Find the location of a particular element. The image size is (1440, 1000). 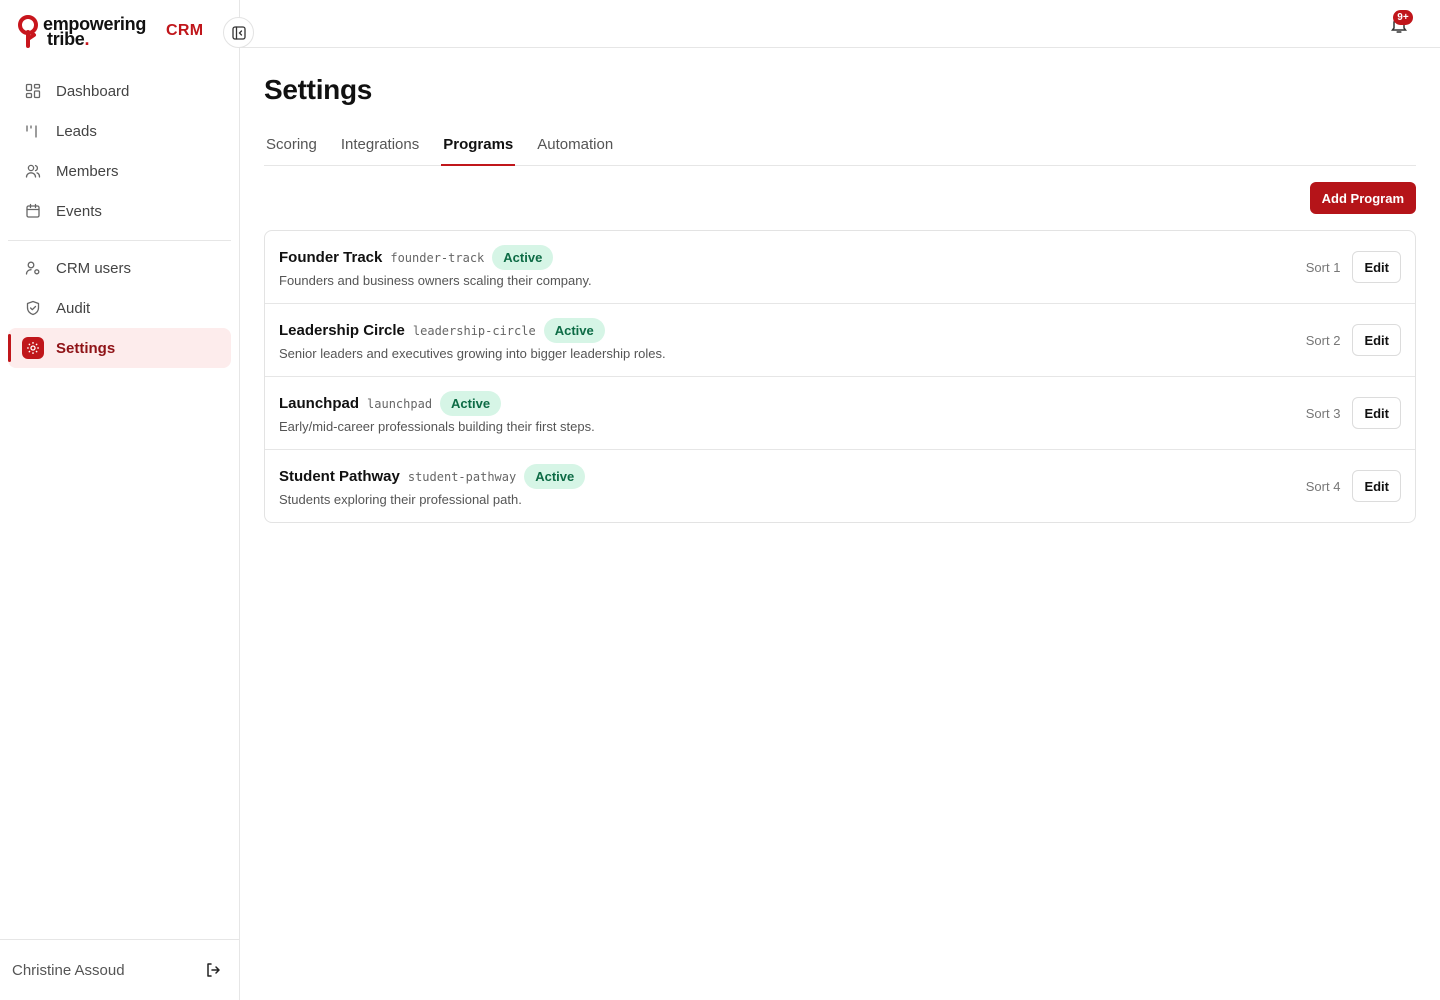

app-label: CRM is located at coordinates (185, 30).